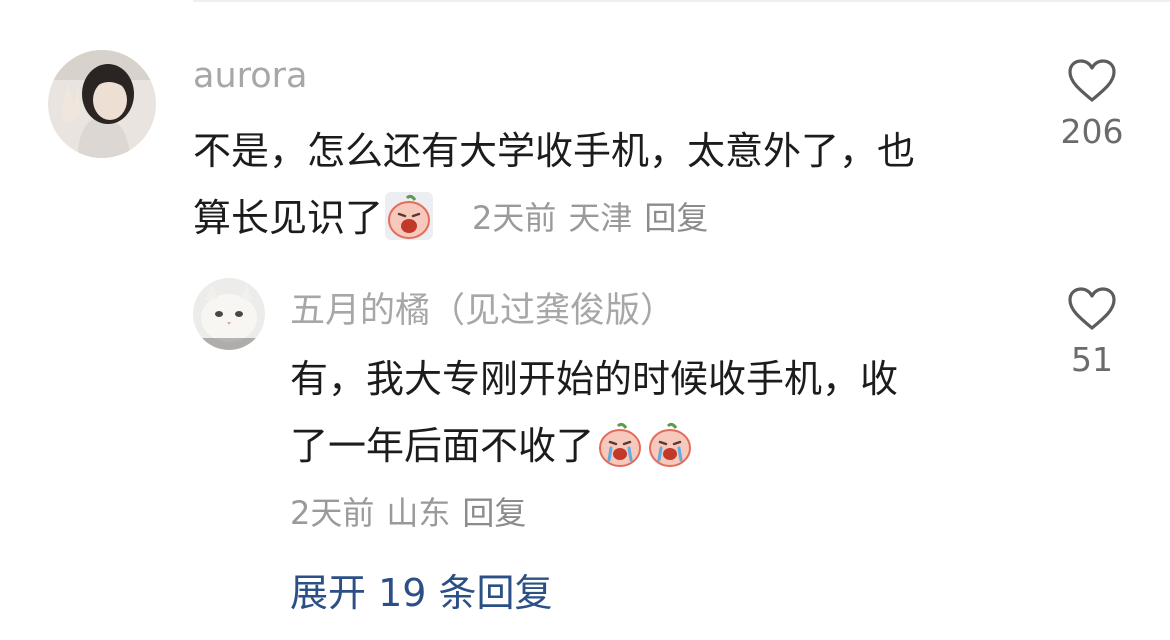  Describe the element at coordinates (494, 511) in the screenshot. I see `reply-reply-button: 回复` at that location.